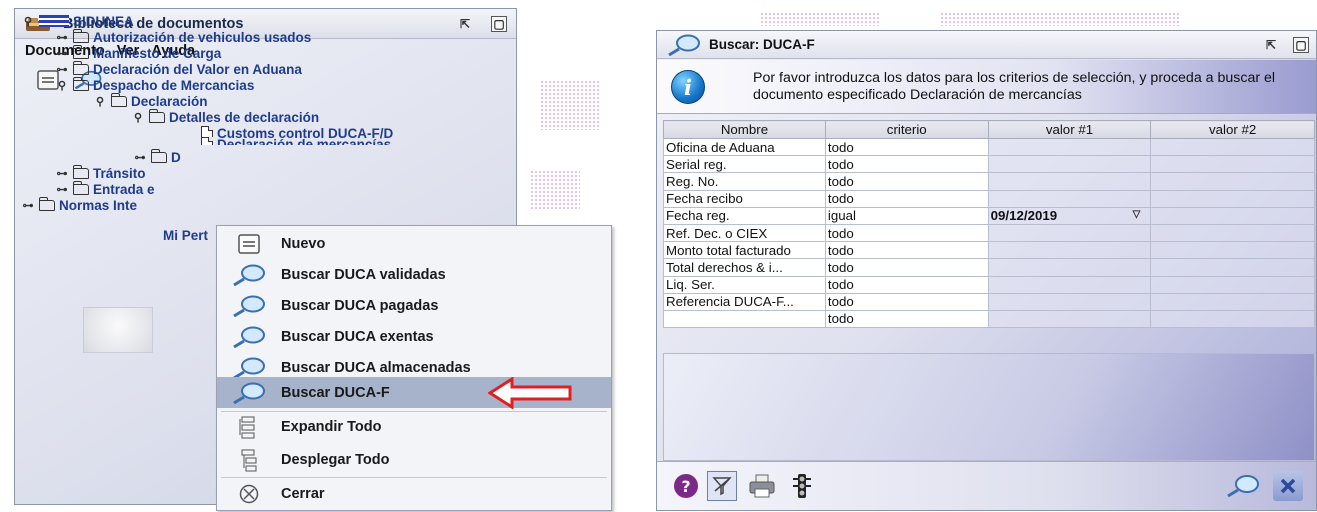  Describe the element at coordinates (244, 117) in the screenshot. I see `tree-label: Detalles de declaración` at that location.